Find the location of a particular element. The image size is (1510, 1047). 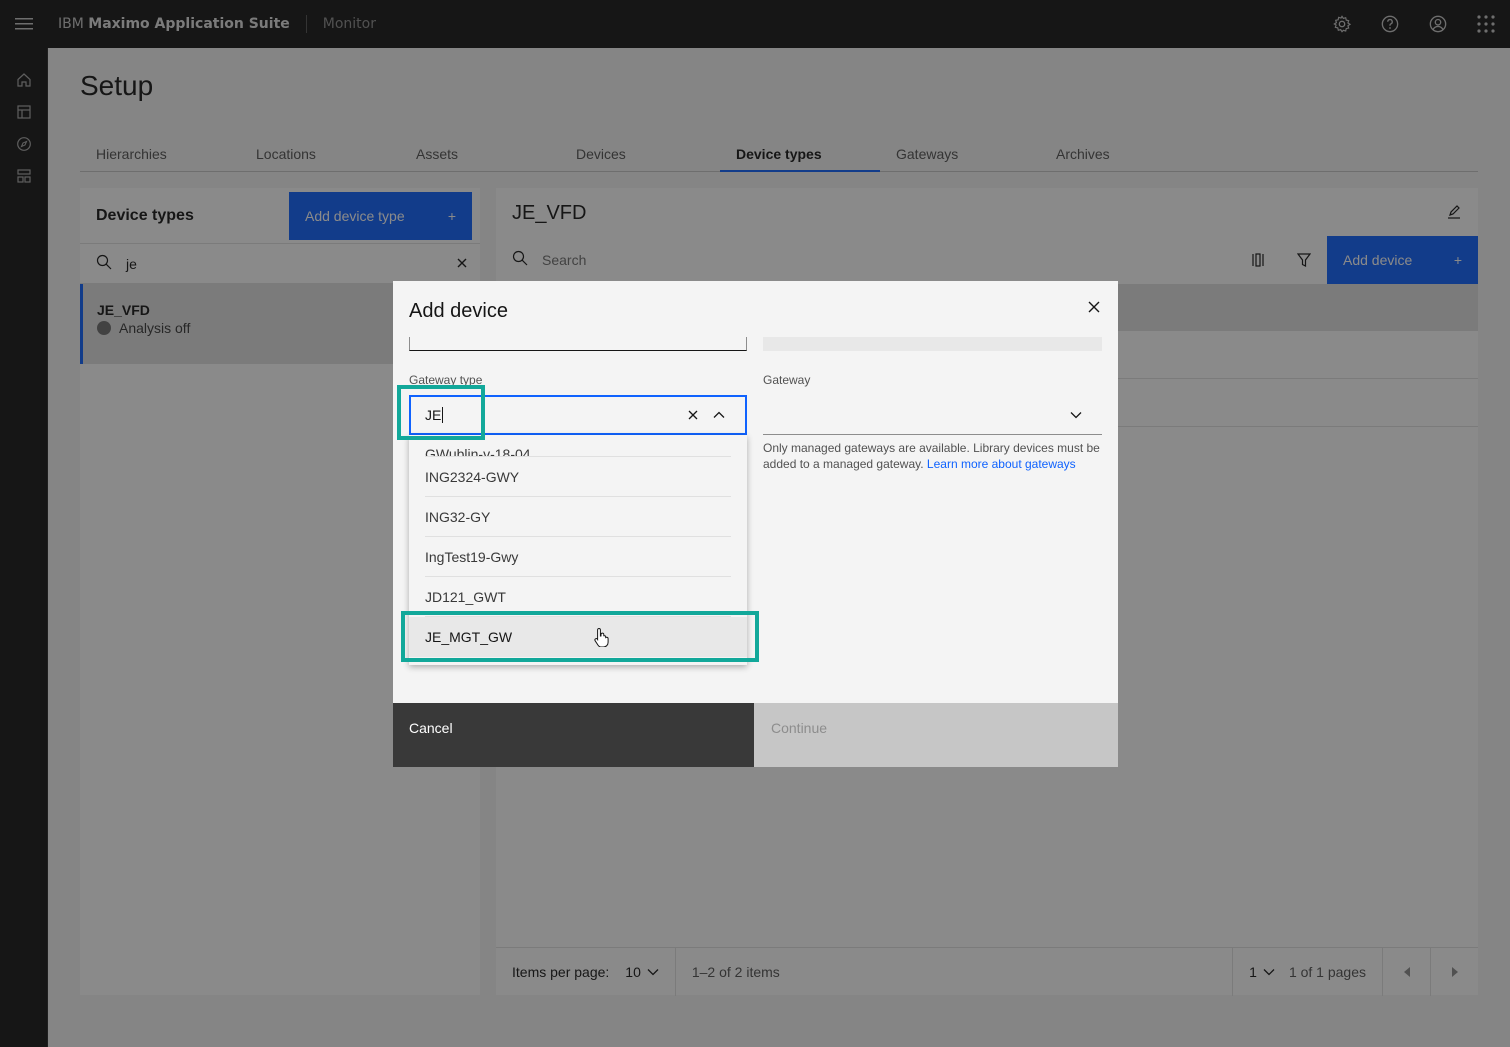

previous-field-left is located at coordinates (578, 344).